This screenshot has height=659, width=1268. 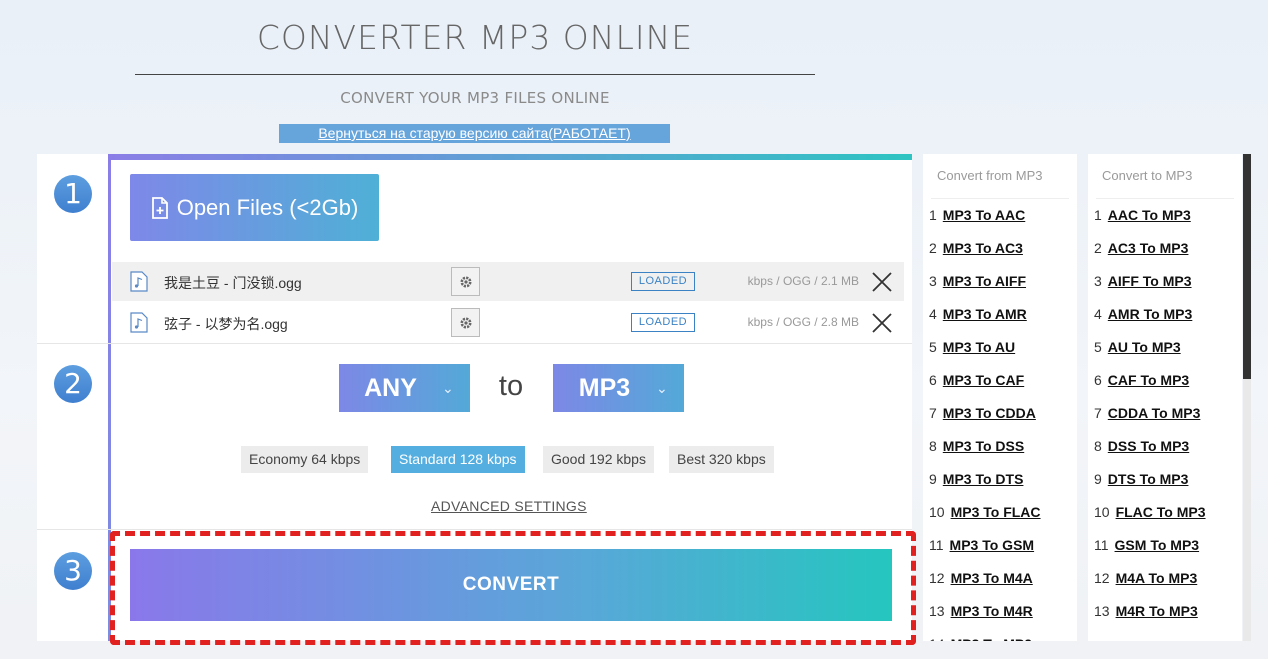 What do you see at coordinates (721, 459) in the screenshot?
I see `quality-best-button: Best 320 kbps` at bounding box center [721, 459].